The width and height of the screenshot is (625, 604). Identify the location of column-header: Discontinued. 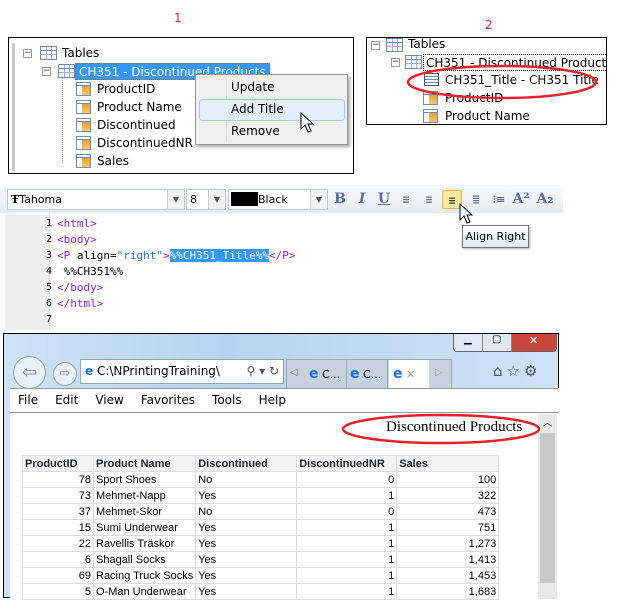
(246, 463).